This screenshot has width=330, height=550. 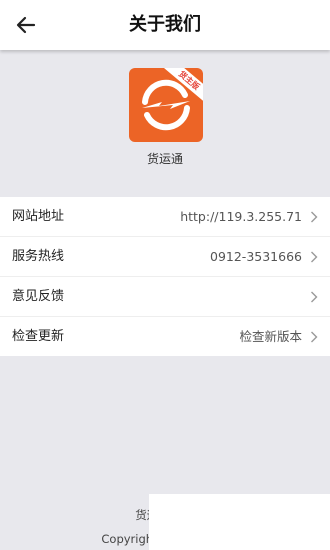 I want to click on row-feedback: 意见反馈, so click(x=165, y=297).